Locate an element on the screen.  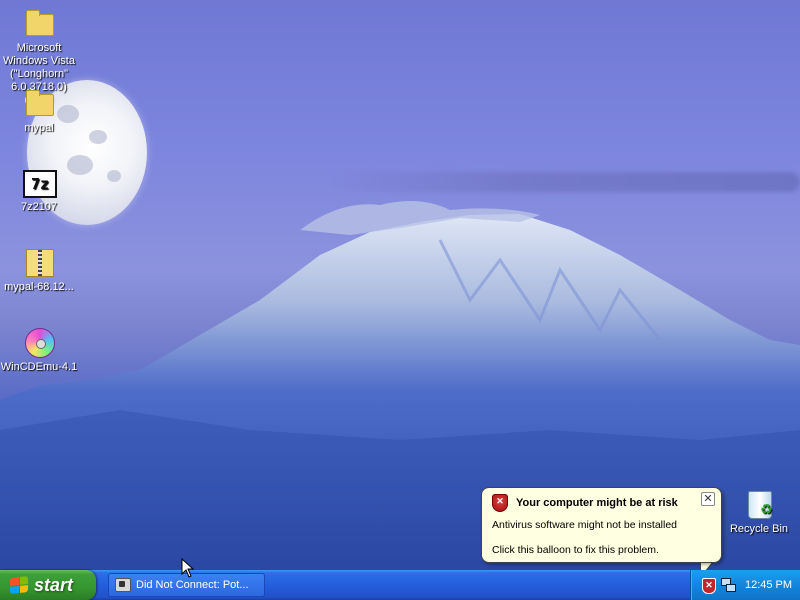
desktop-icon-mypal-folder: mypal is located at coordinates (39, 110).